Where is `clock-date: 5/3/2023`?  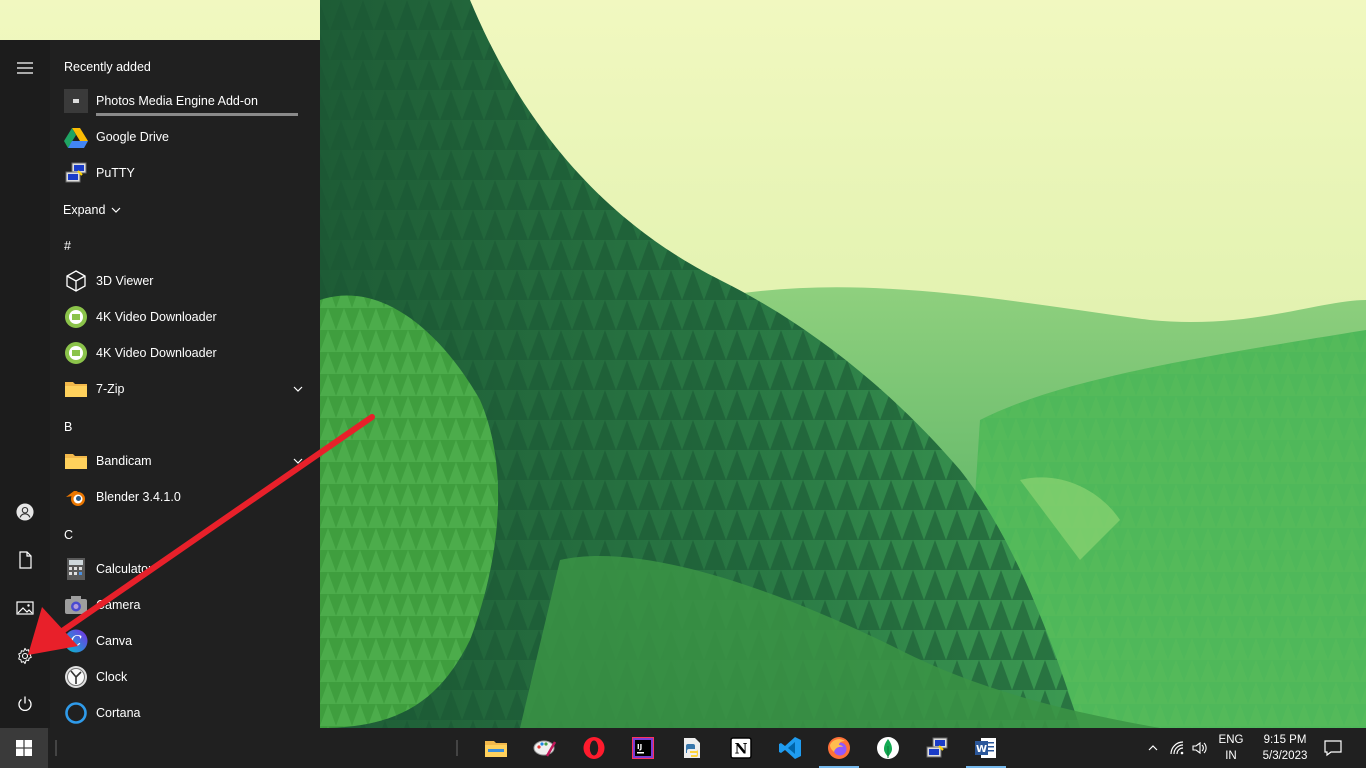
clock-date: 5/3/2023 is located at coordinates (1285, 756).